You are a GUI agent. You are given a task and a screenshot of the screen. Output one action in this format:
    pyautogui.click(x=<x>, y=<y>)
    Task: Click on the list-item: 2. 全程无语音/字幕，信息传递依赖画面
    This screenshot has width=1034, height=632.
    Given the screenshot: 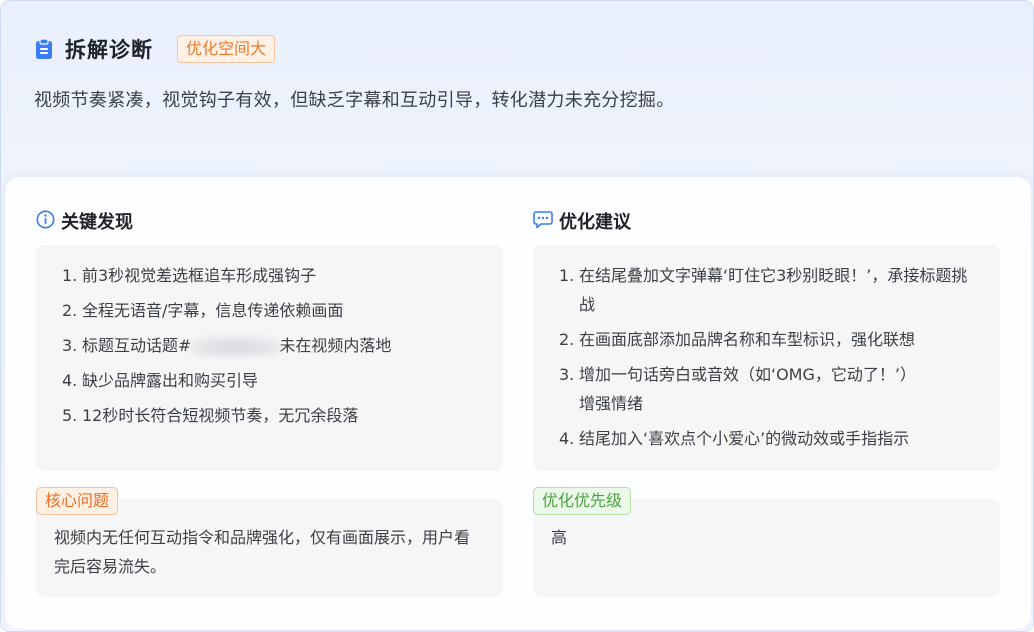 What is the action you would take?
    pyautogui.click(x=203, y=310)
    